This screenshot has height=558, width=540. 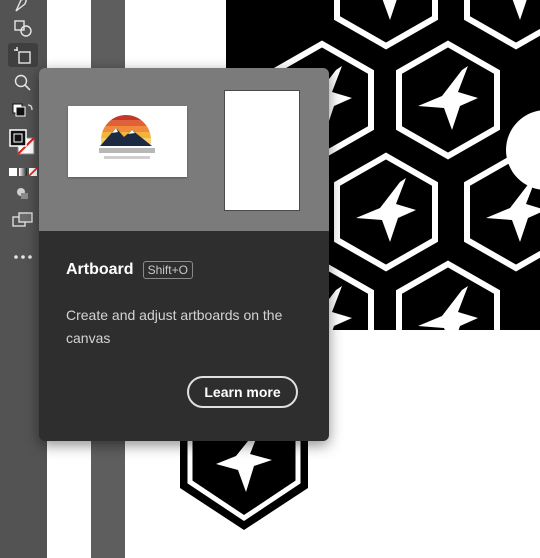 I want to click on preview-logo-artboard, so click(x=127, y=141).